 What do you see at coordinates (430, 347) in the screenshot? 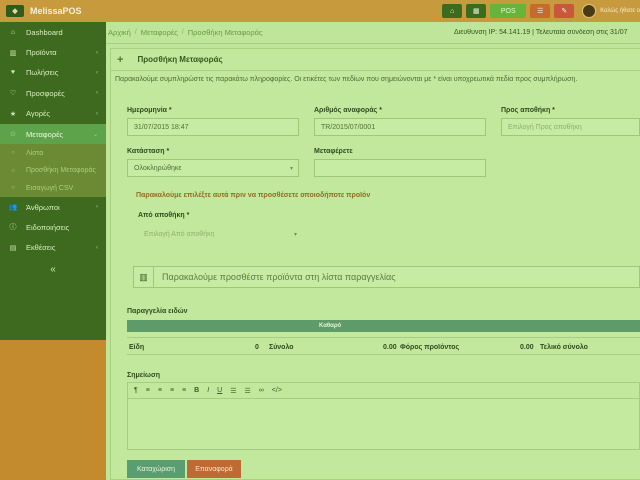
I see `tax-label: Φόρος προϊόντος` at bounding box center [430, 347].